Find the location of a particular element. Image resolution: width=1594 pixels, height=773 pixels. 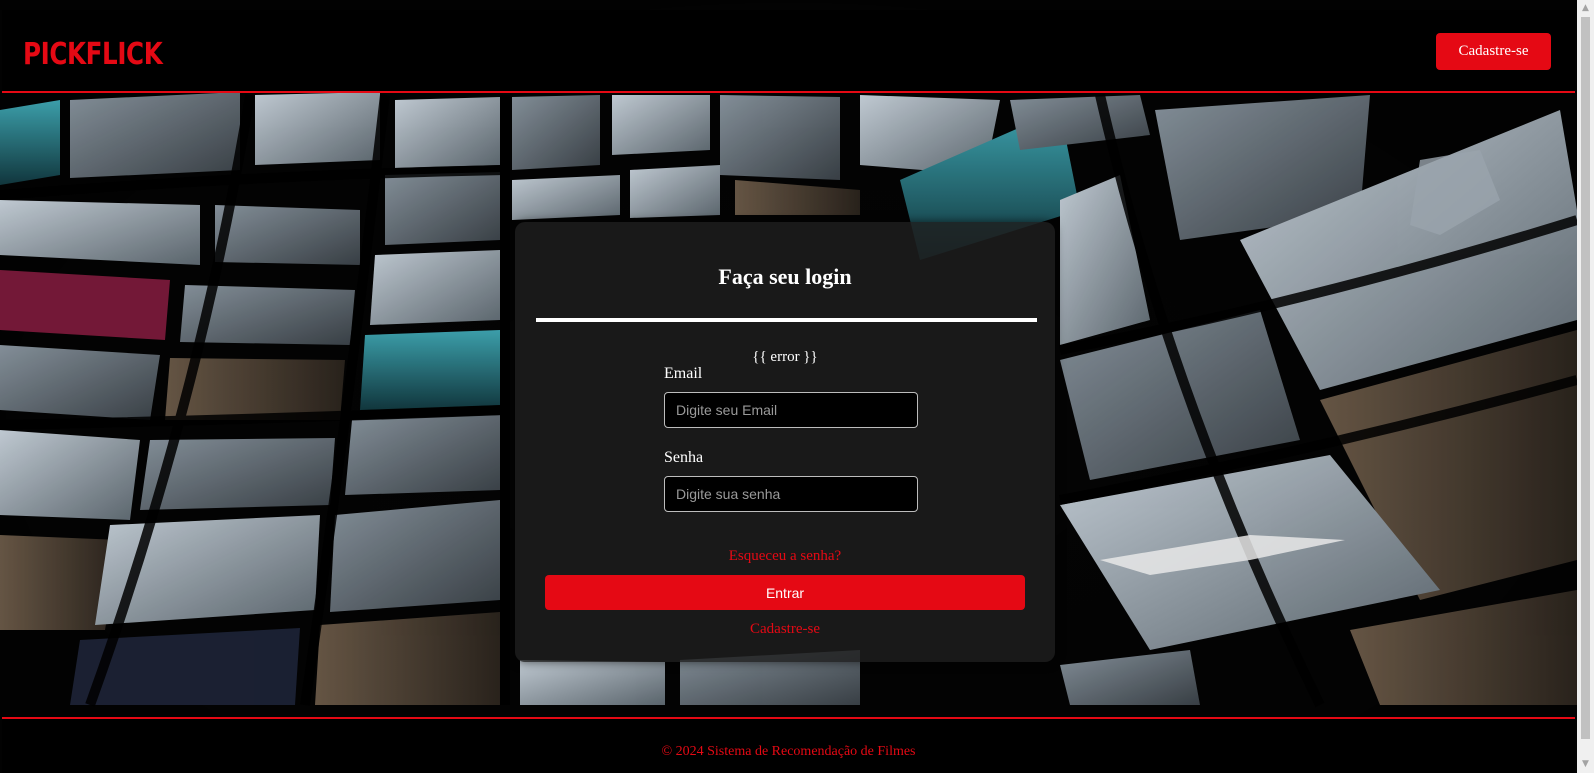

title-divider is located at coordinates (786, 320).